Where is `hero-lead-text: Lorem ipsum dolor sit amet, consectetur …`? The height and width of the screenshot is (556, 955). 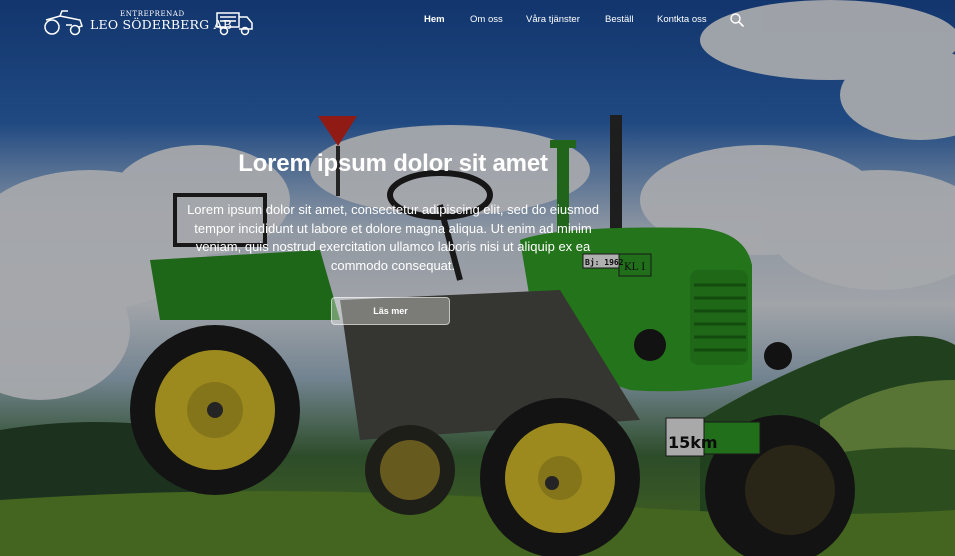
hero-lead-text: Lorem ipsum dolor sit amet, consectetur … is located at coordinates (393, 237).